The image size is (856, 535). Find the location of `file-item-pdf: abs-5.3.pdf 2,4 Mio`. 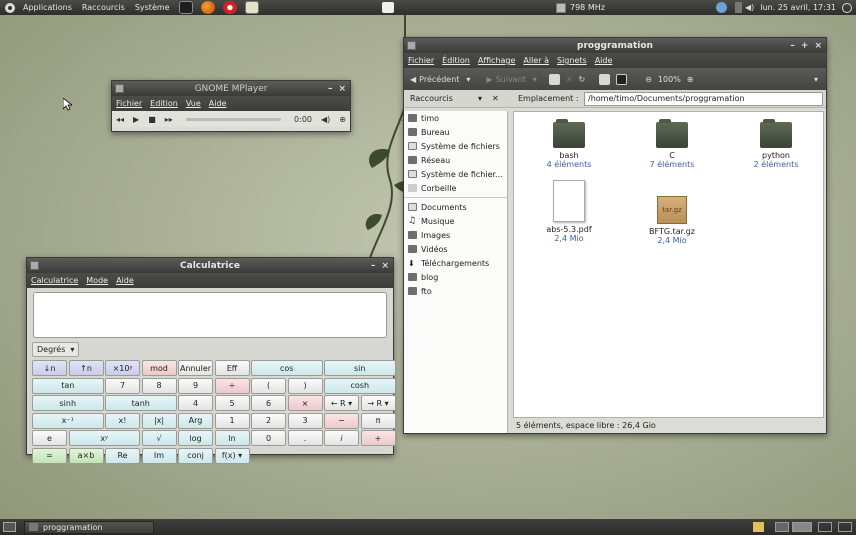

file-item-pdf: abs-5.3.pdf 2,4 Mio is located at coordinates (569, 211).